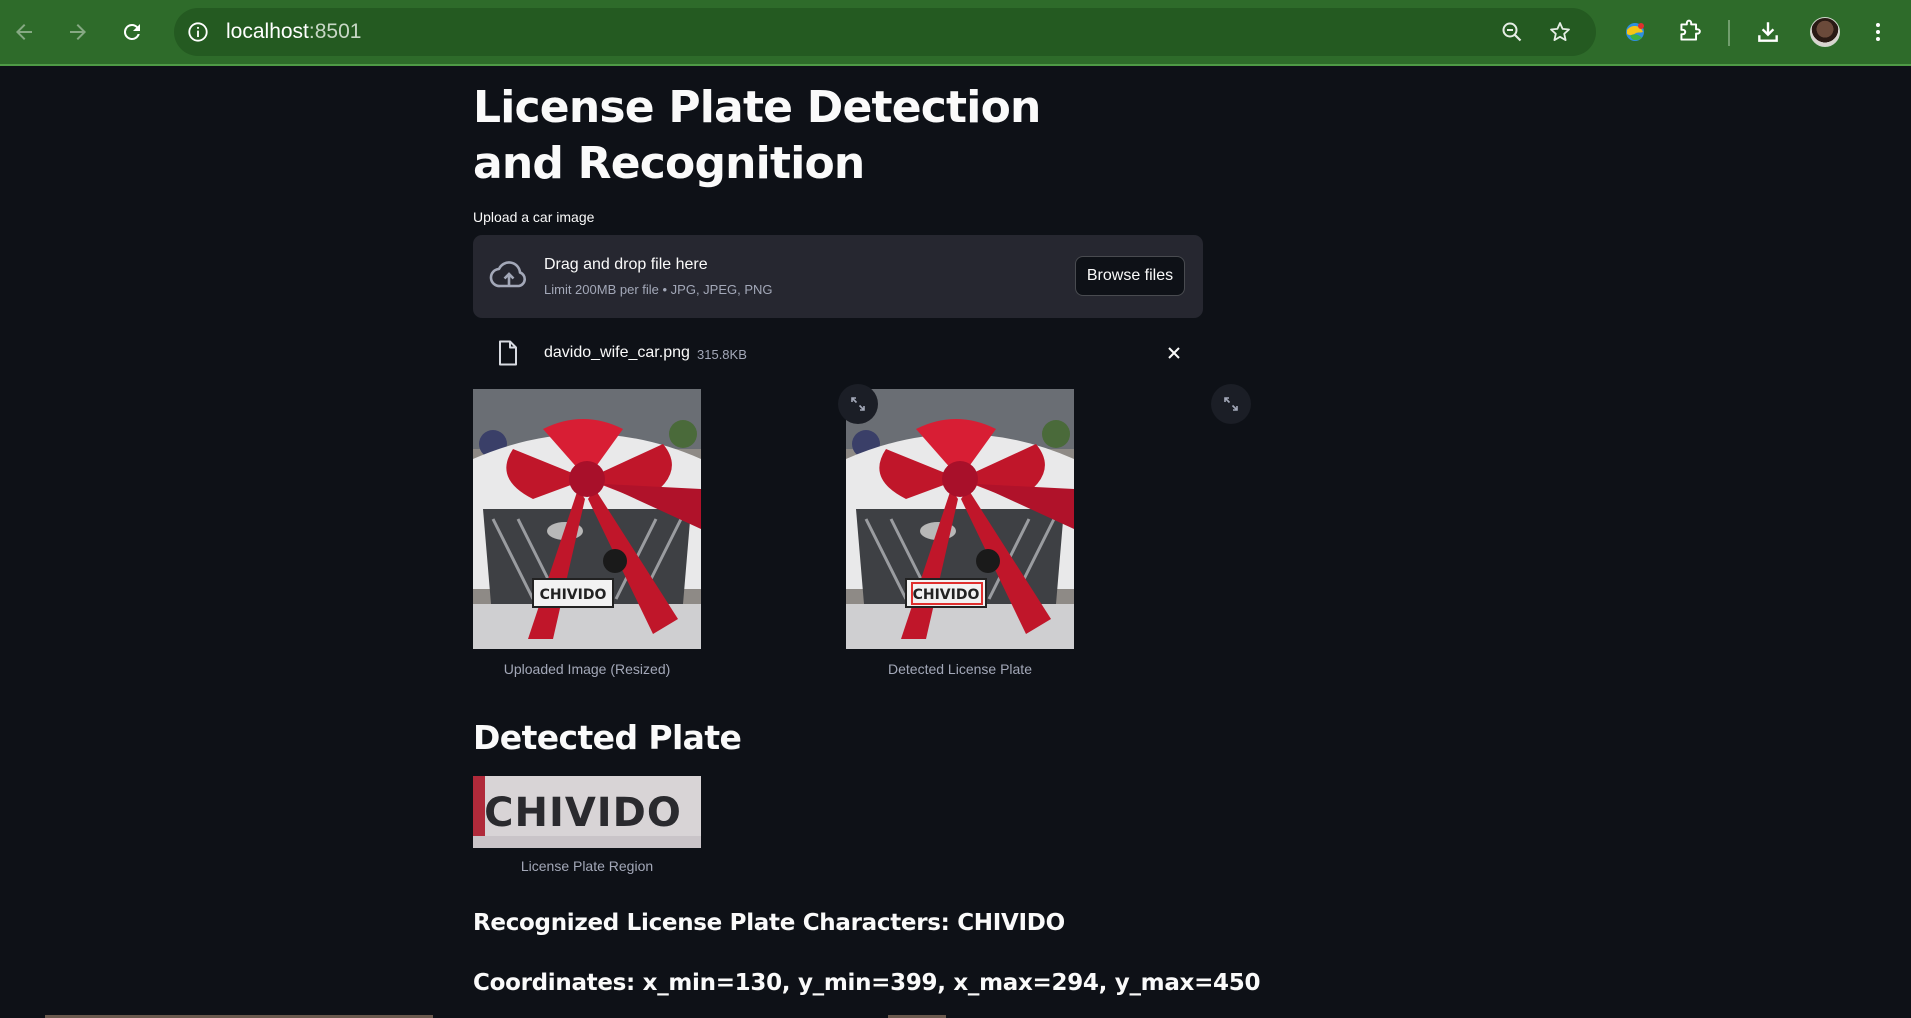  I want to click on close-icon, so click(1174, 353).